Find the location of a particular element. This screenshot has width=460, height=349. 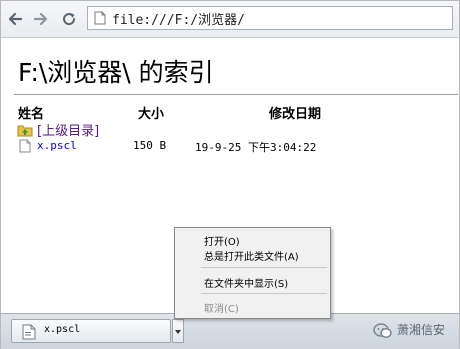

menu-item-show-in-folder: 在文件夹中显示(S) is located at coordinates (246, 282).